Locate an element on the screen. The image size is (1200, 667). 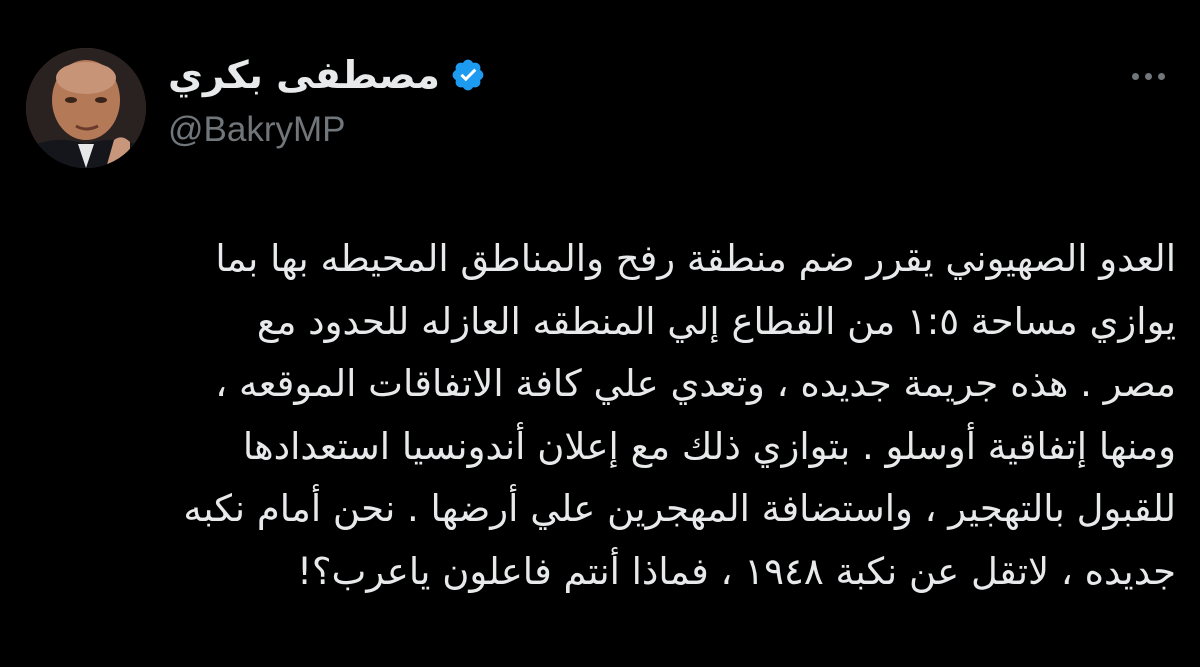
author-info: مصطفى بكري @BakryMP is located at coordinates (518, 110).